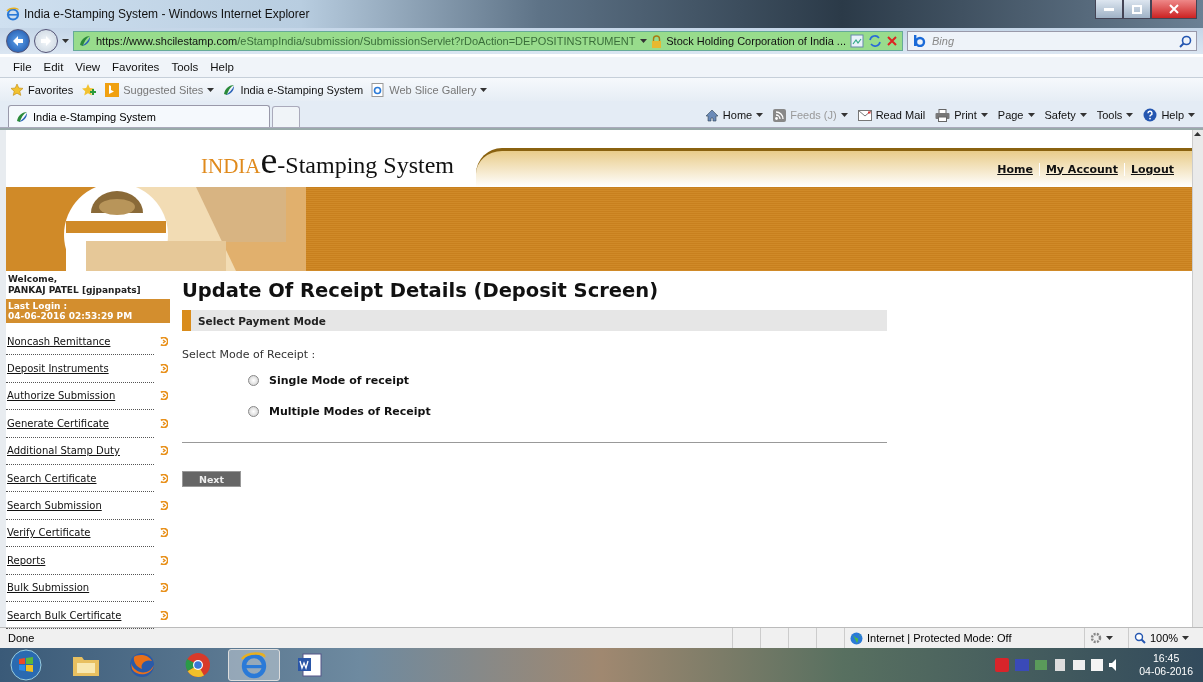 This screenshot has width=1203, height=682. Describe the element at coordinates (711, 115) in the screenshot. I see `home-icon` at that location.